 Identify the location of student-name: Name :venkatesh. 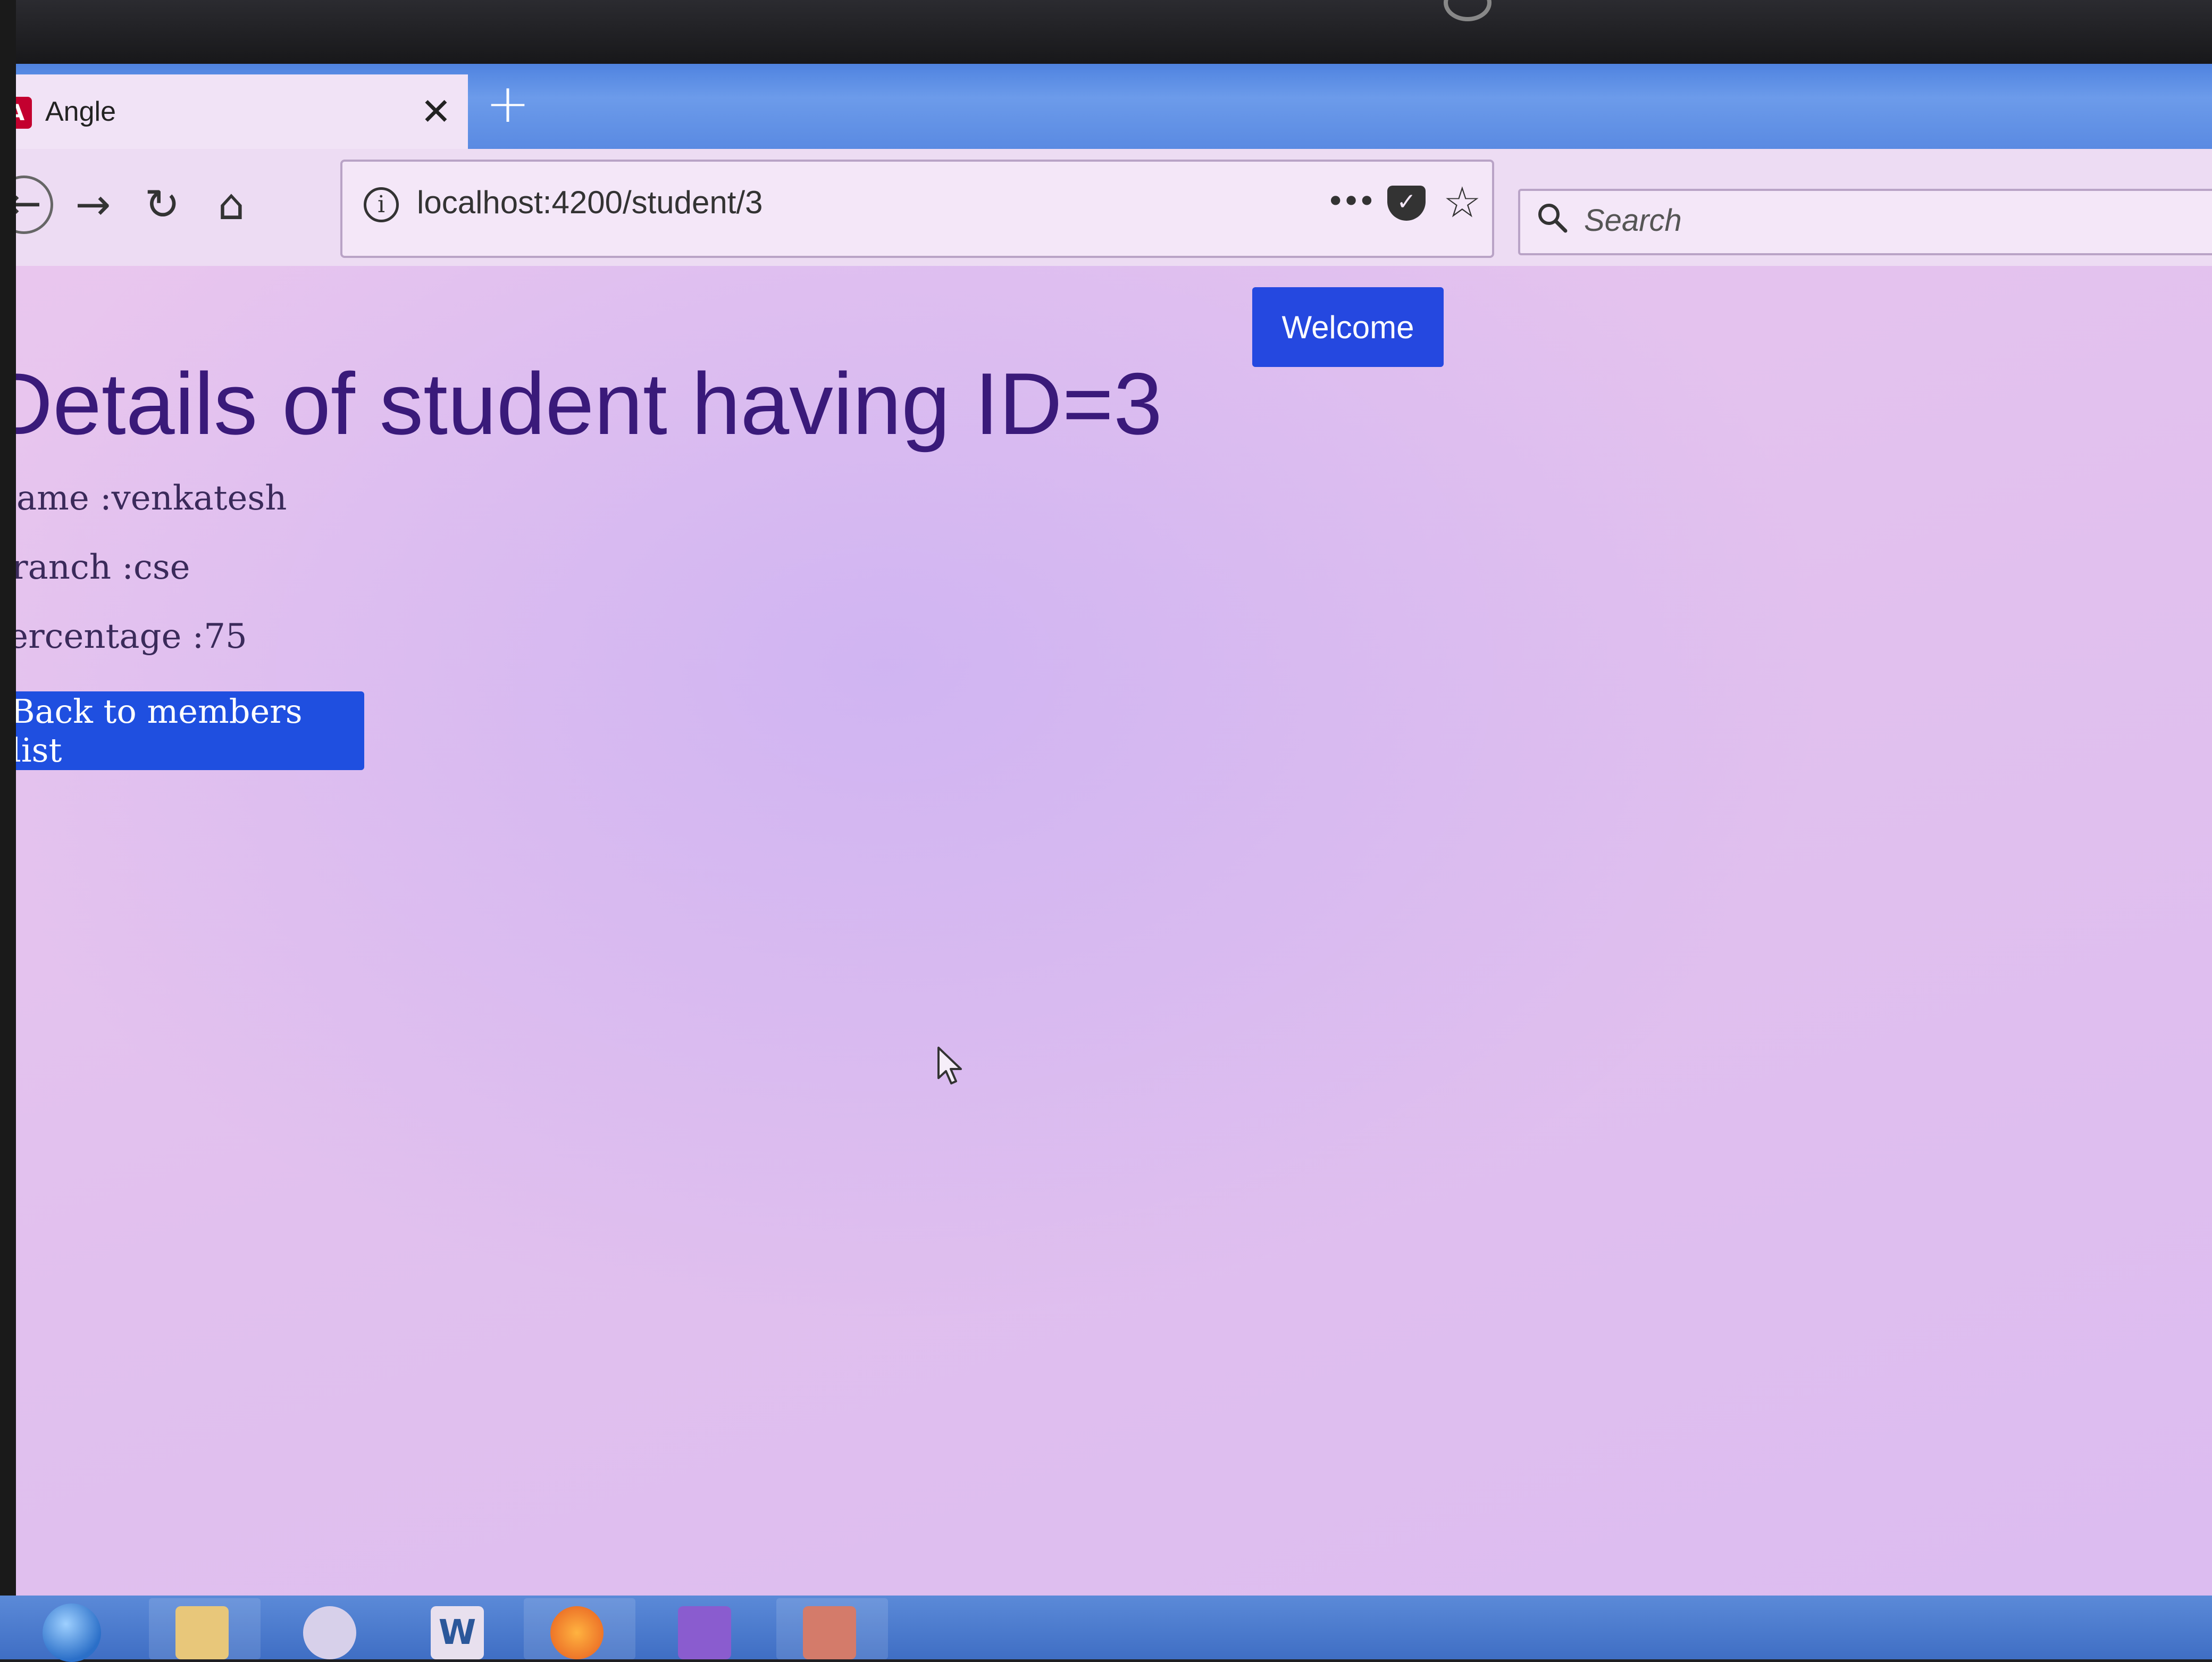
(143, 498).